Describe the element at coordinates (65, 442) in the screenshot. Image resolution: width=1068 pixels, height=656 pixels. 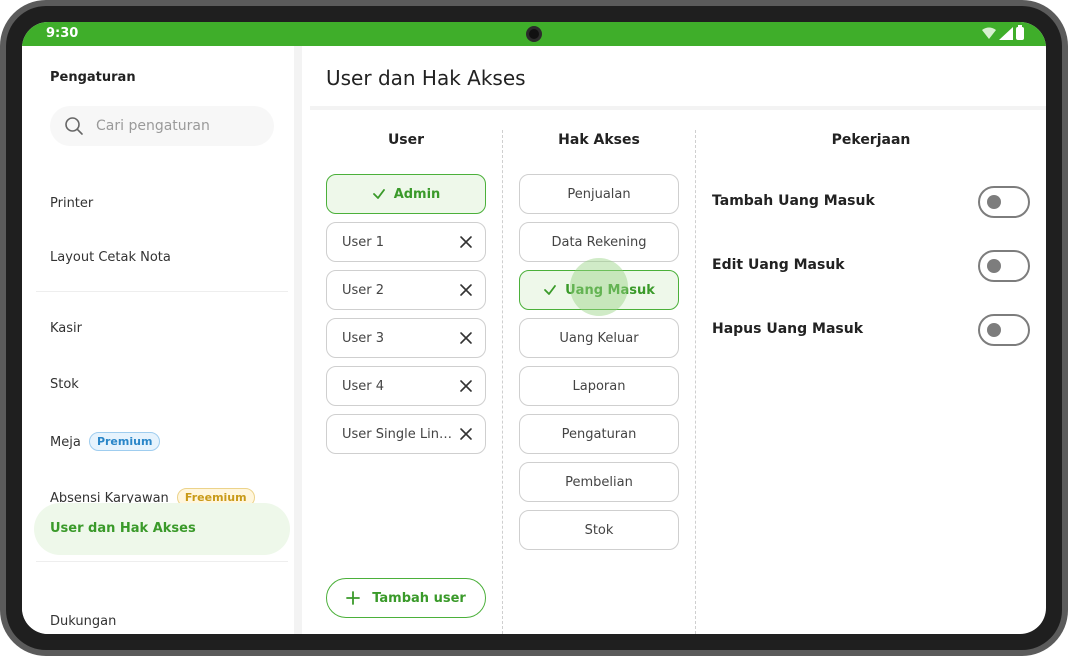
I see `sidebar-item-label: Meja` at that location.